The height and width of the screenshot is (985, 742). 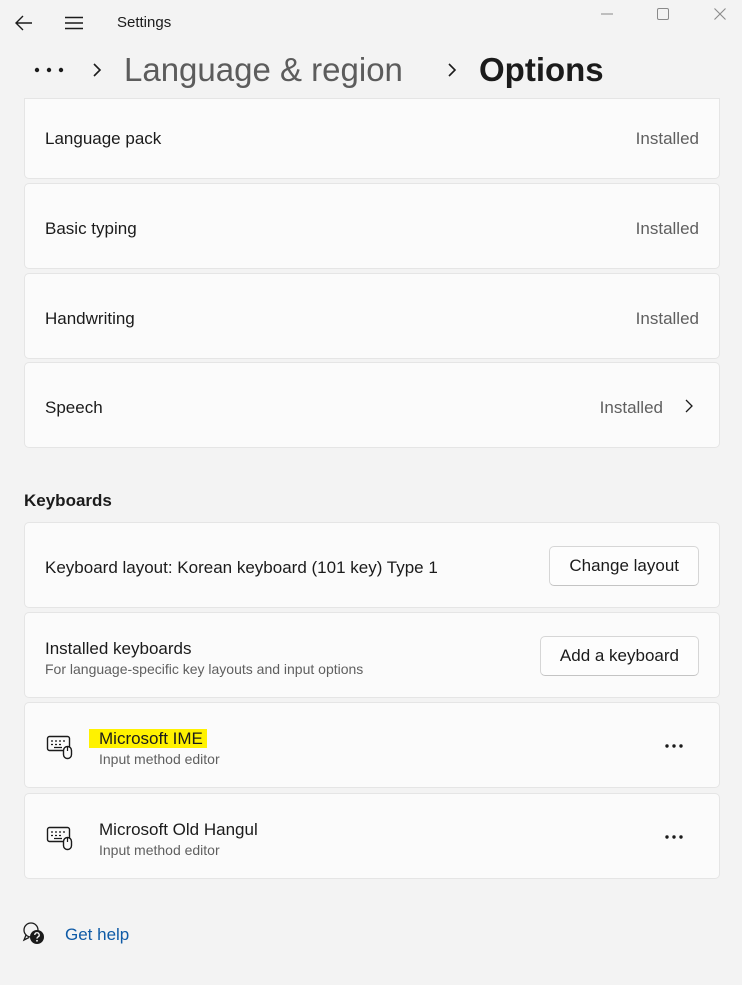 What do you see at coordinates (103, 138) in the screenshot?
I see `feature-label: Language pack` at bounding box center [103, 138].